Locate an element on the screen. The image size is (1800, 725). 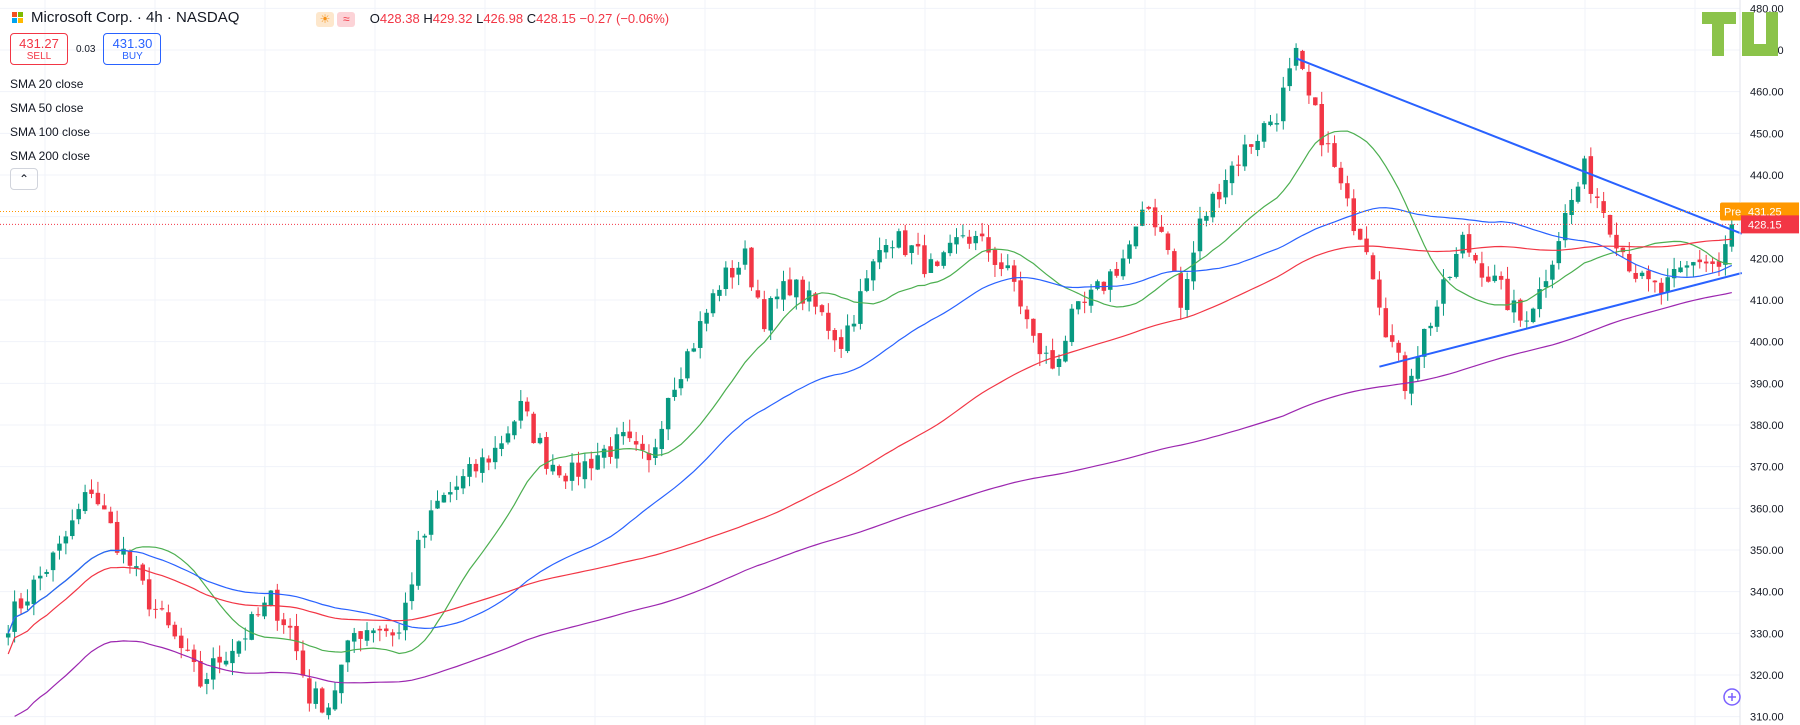
symbol-header: Microsoft Corp. · 4h · NASDAQ is located at coordinates (125, 17).